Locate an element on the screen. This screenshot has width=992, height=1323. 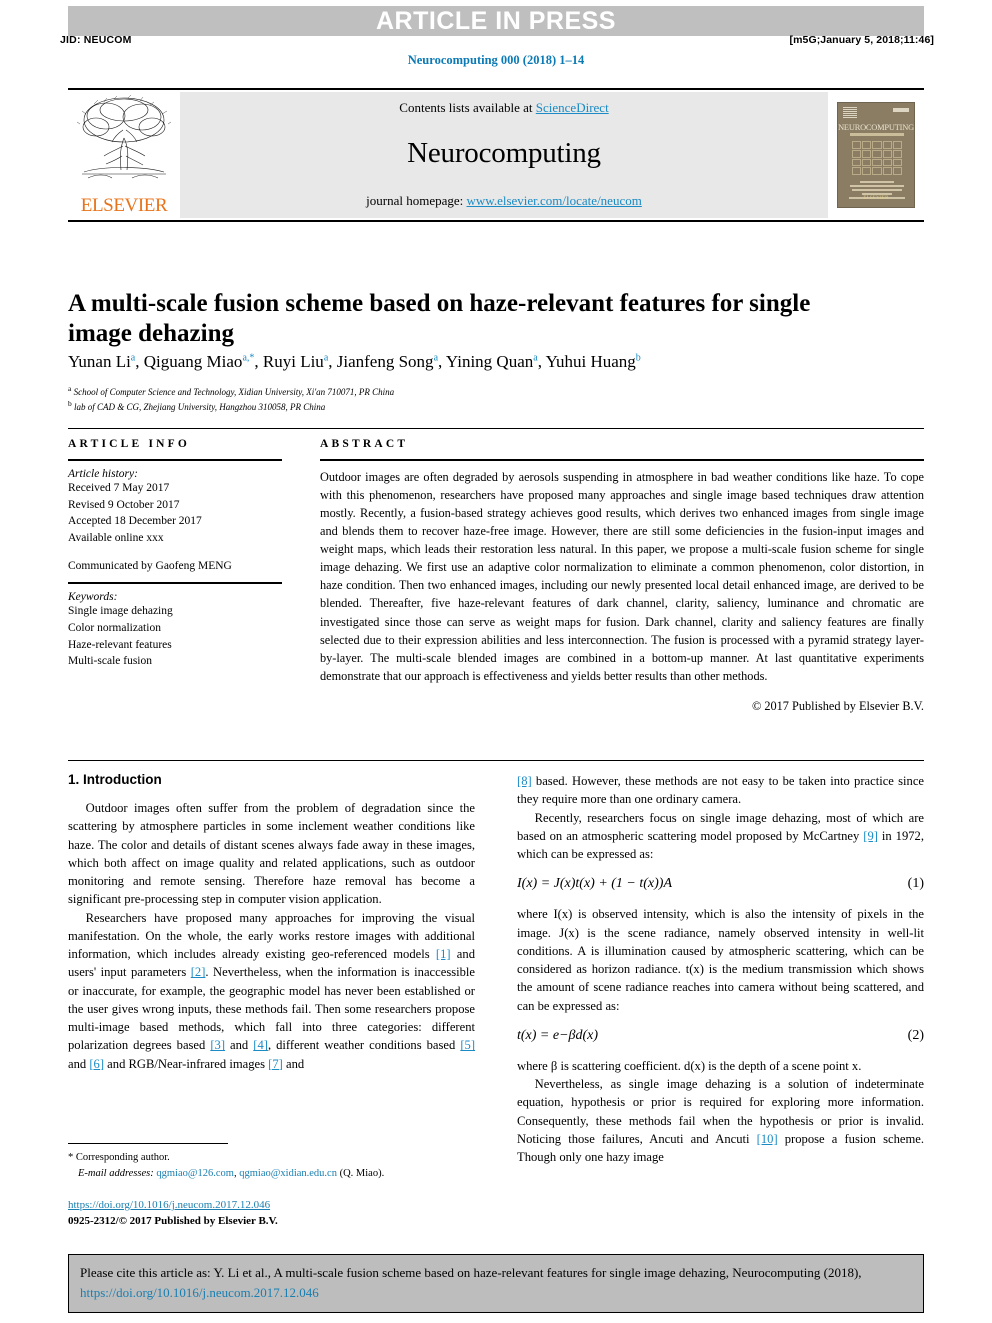
email-owner-label: (Q. Miao). is located at coordinates (360, 1173).